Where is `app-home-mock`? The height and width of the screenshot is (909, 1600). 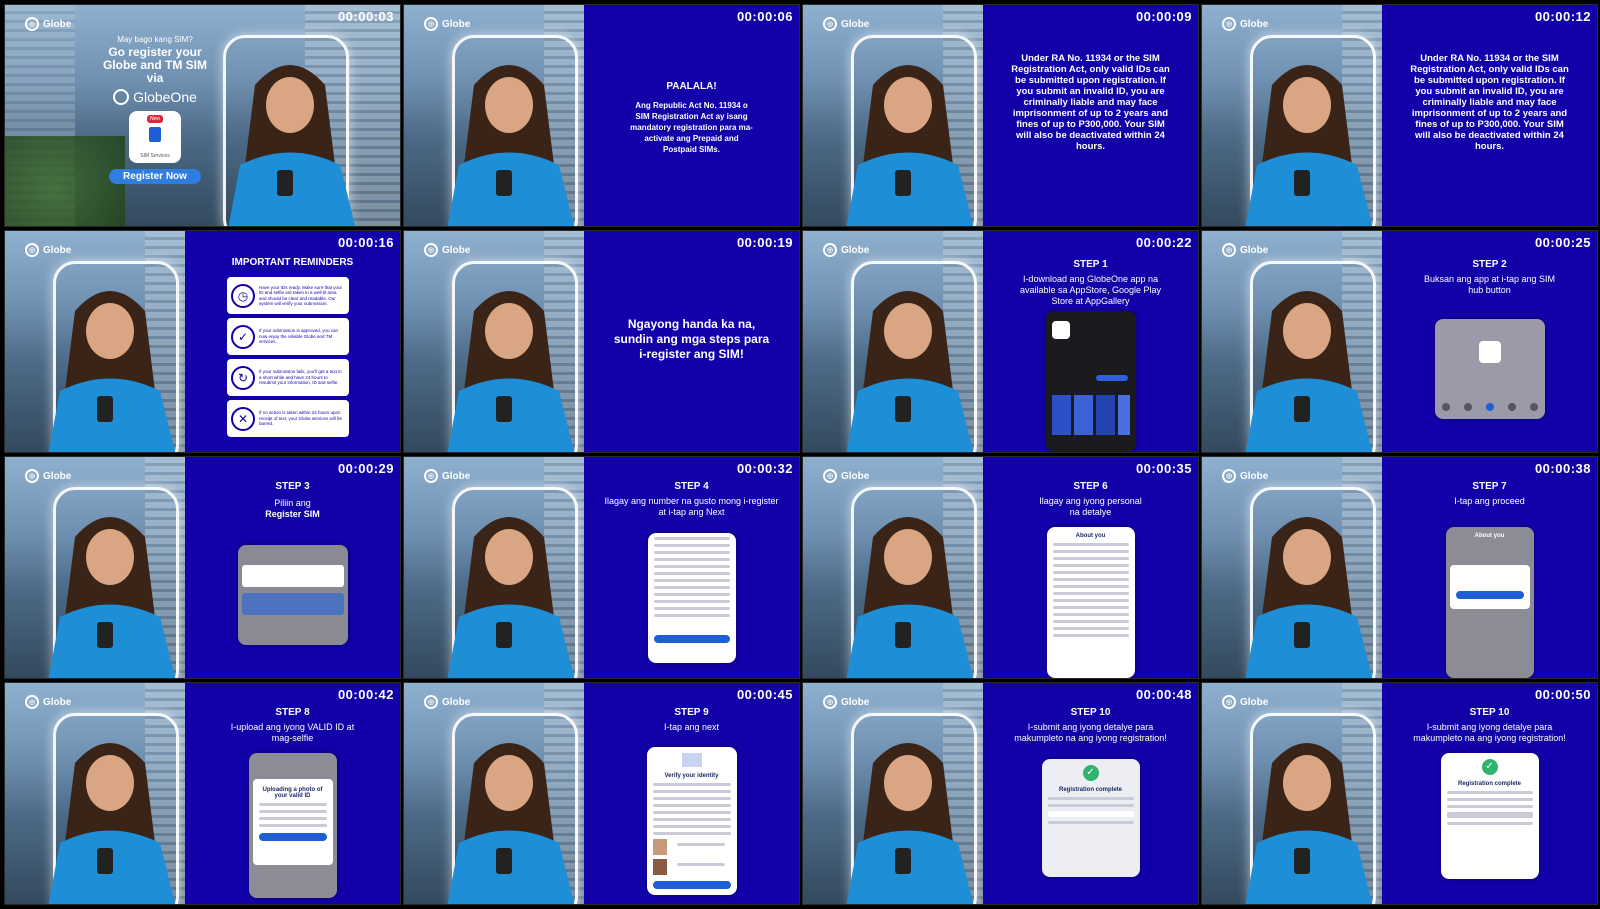
app-home-mock is located at coordinates (1489, 369).